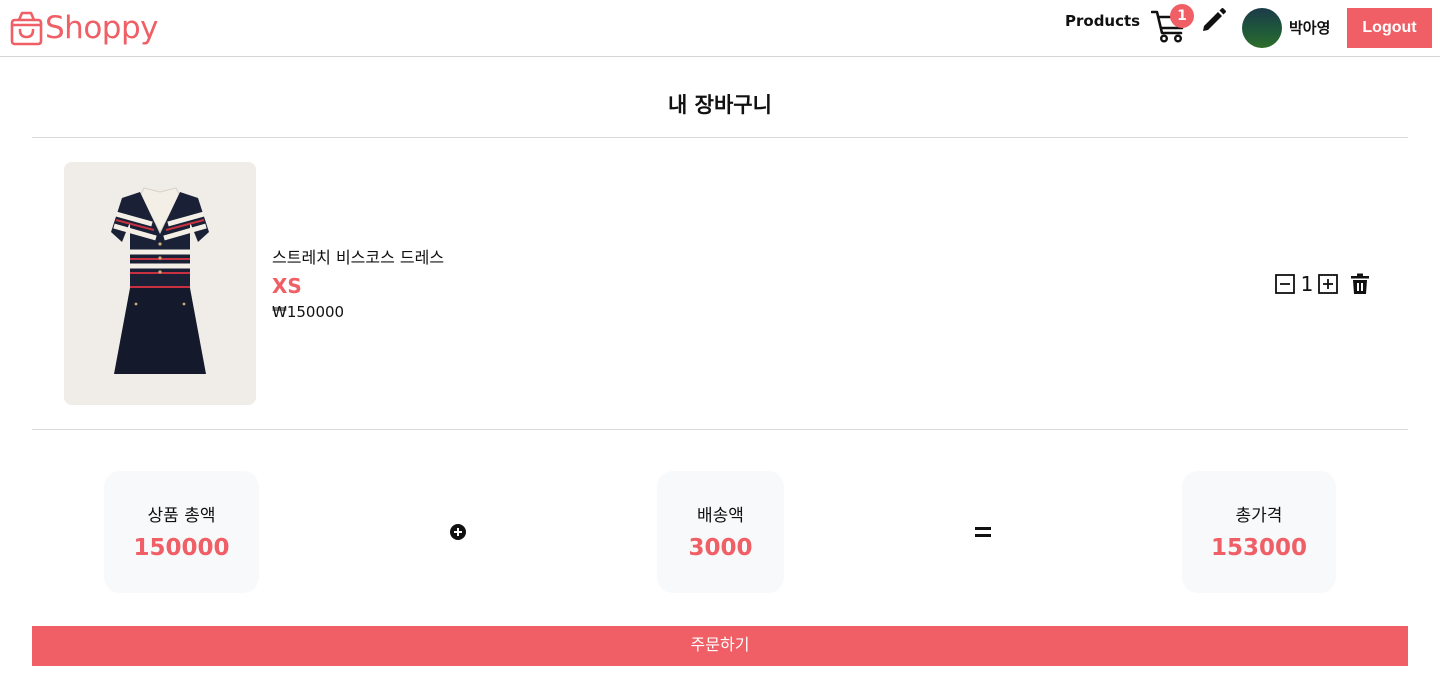 This screenshot has height=698, width=1440. I want to click on subtotal-label: 상품 총액, so click(181, 516).